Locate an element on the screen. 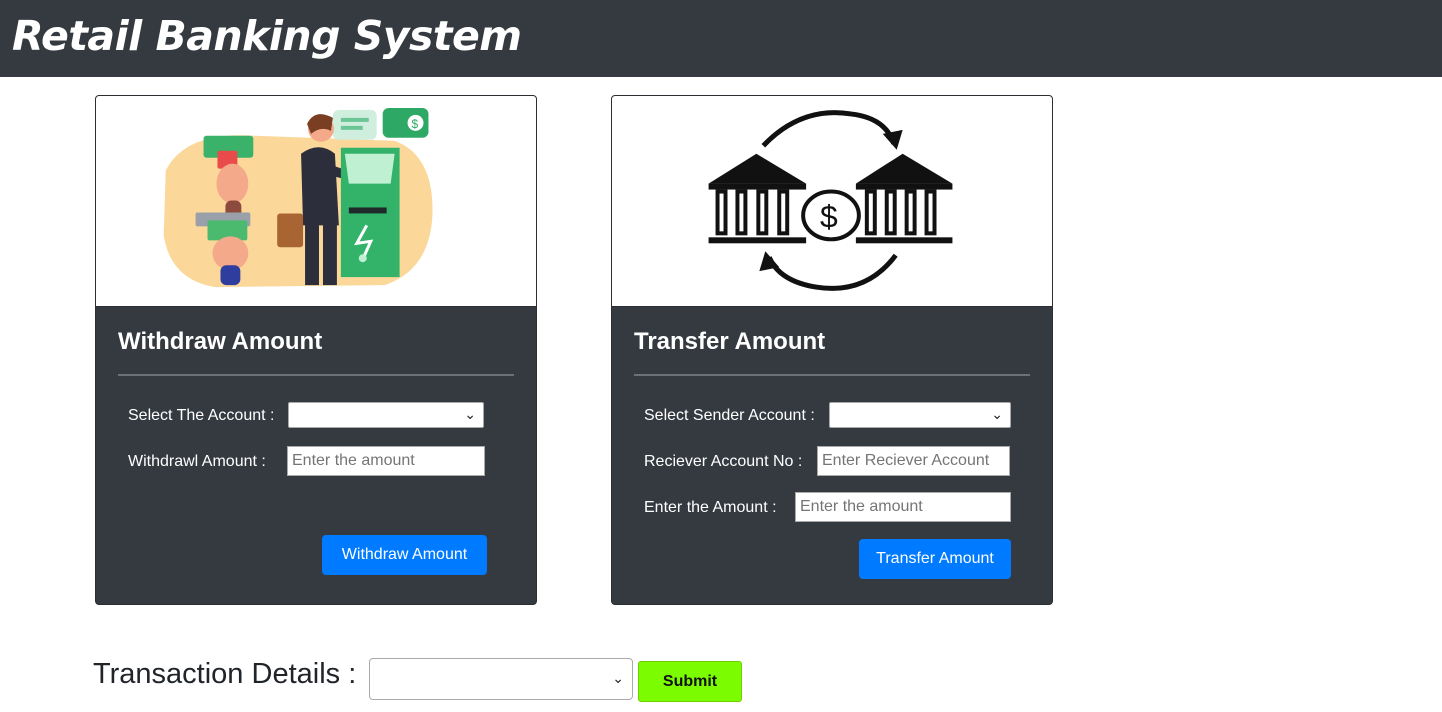 This screenshot has height=712, width=1442. withdrawl-amount-label: Withdrawl Amount : is located at coordinates (197, 461).